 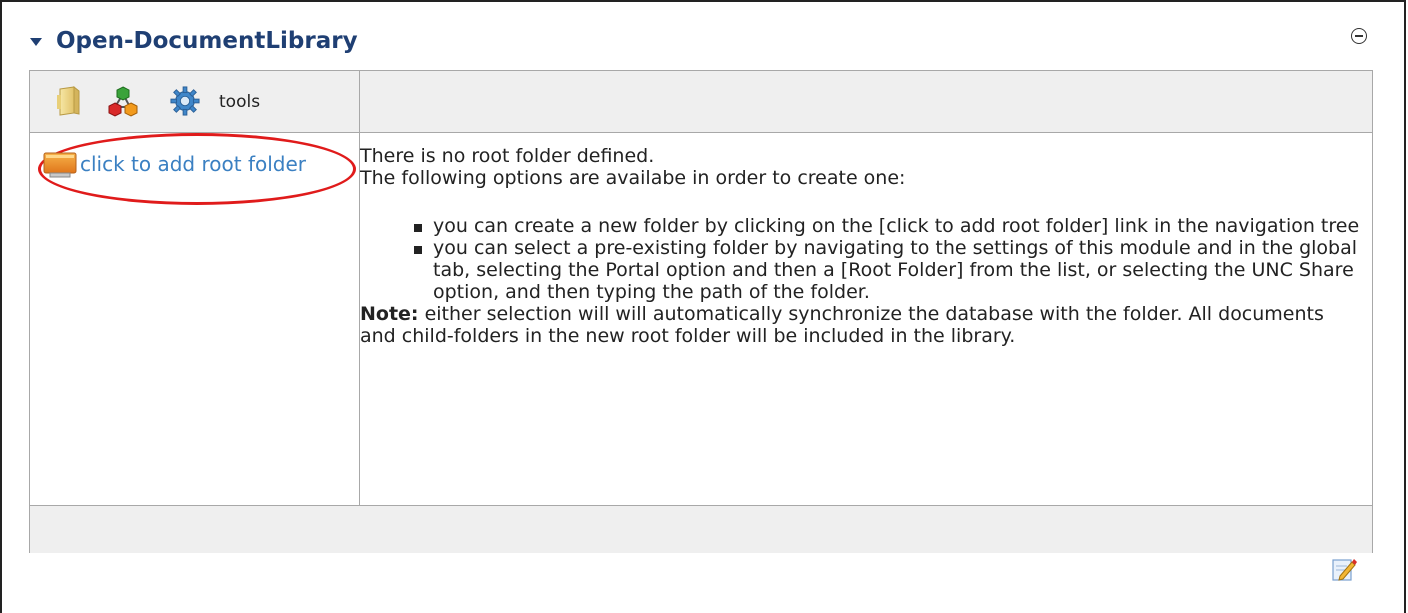 I want to click on no-root-message: There is no root folder defined., so click(x=507, y=156).